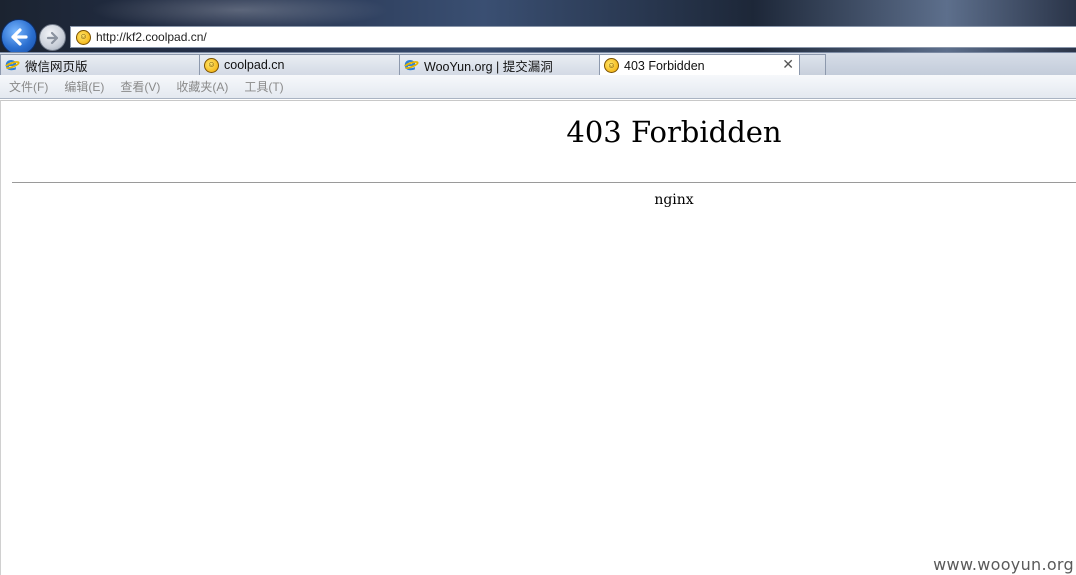  Describe the element at coordinates (151, 37) in the screenshot. I see `address-url: http://kf2.coolpad.cn/` at that location.